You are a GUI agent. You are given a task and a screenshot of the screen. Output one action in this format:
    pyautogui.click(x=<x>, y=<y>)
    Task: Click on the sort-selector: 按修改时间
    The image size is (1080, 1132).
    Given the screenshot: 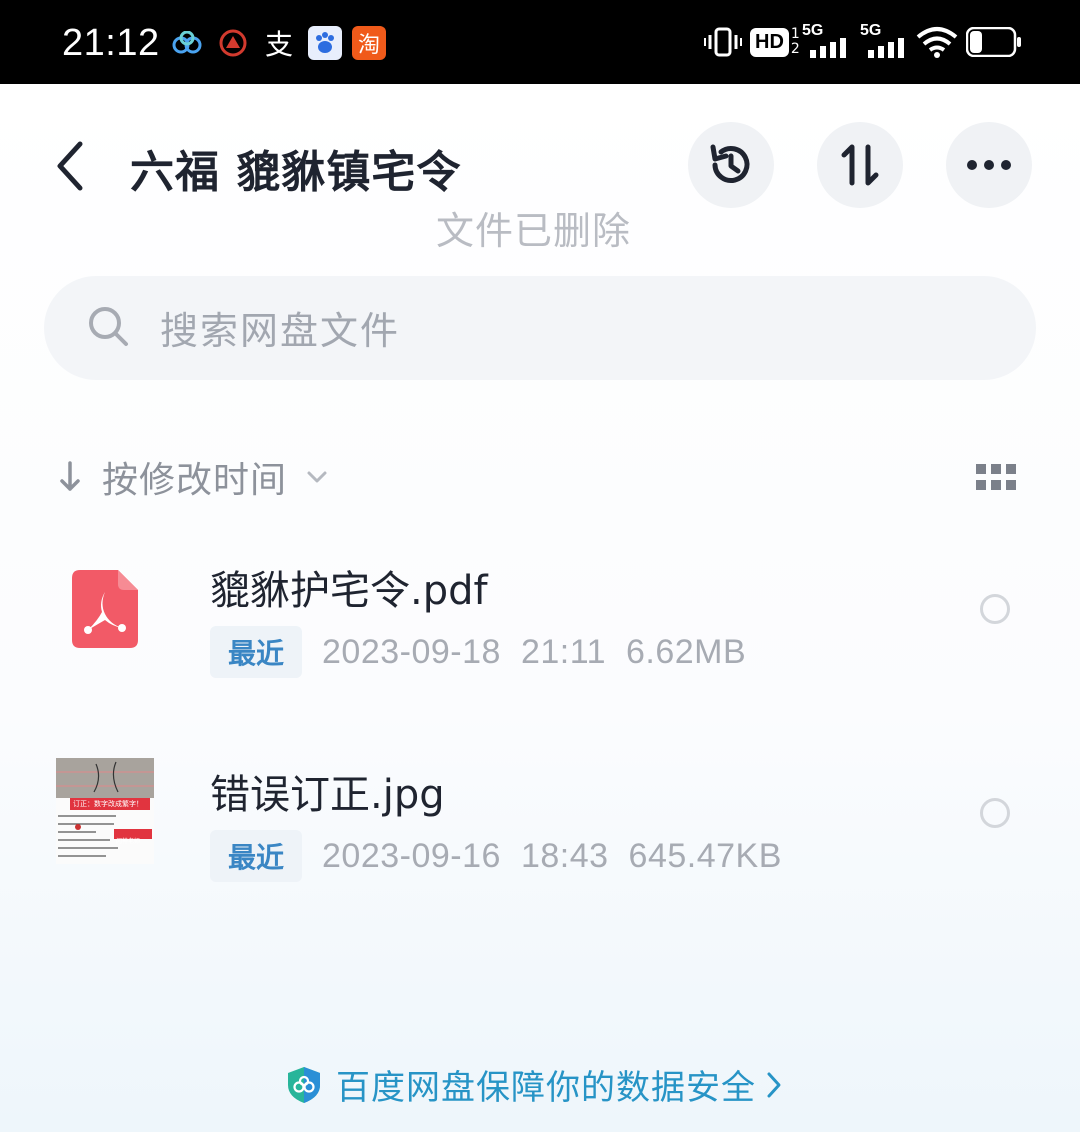 What is the action you would take?
    pyautogui.click(x=192, y=477)
    